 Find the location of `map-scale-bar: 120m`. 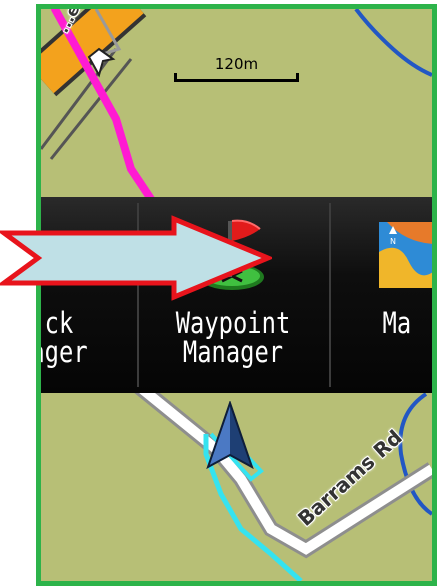

map-scale-bar: 120m is located at coordinates (236, 70).